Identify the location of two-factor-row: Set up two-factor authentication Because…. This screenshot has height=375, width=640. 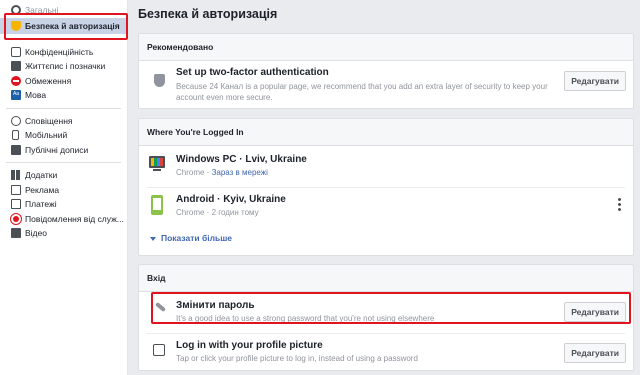
(386, 85).